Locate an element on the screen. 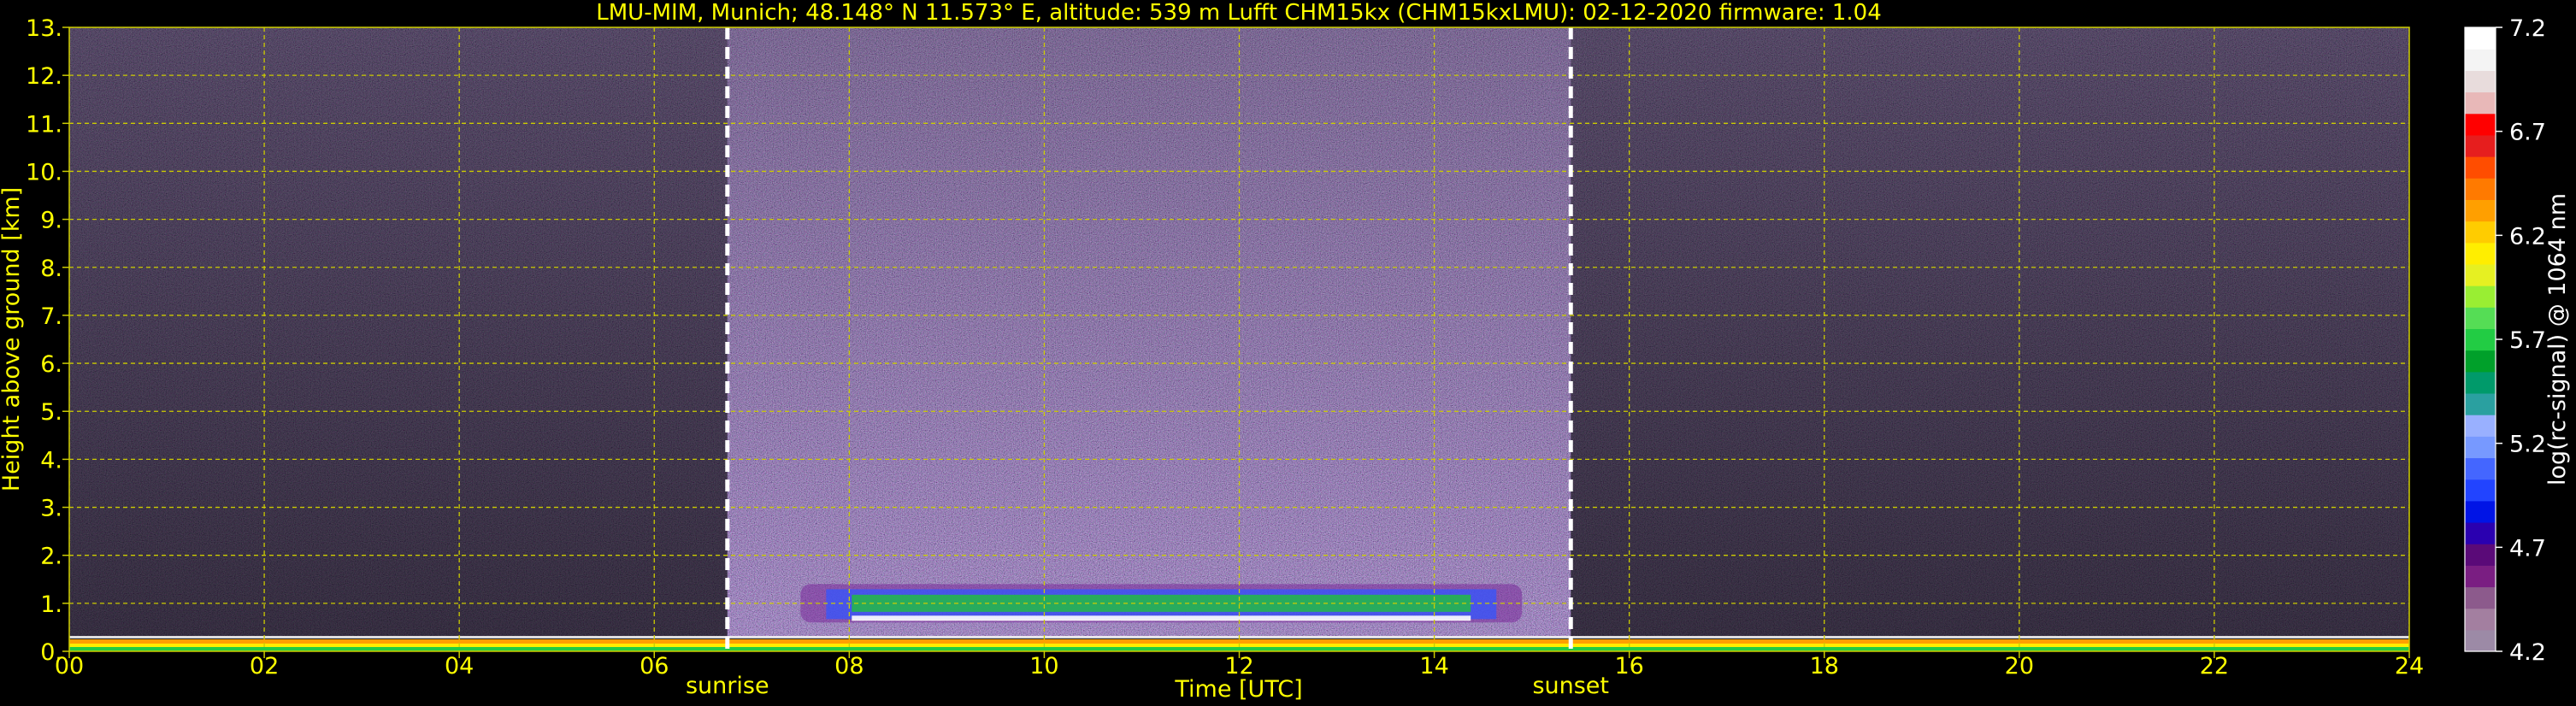 The image size is (2576, 706). y-tick-label: 8. is located at coordinates (51, 269).